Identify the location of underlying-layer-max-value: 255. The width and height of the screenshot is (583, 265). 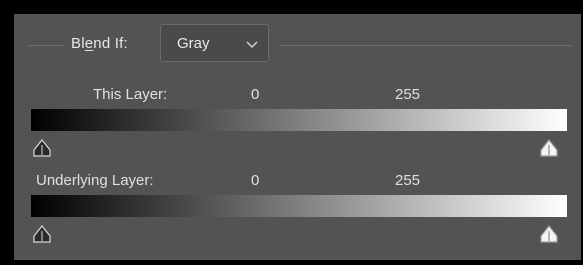
(408, 180).